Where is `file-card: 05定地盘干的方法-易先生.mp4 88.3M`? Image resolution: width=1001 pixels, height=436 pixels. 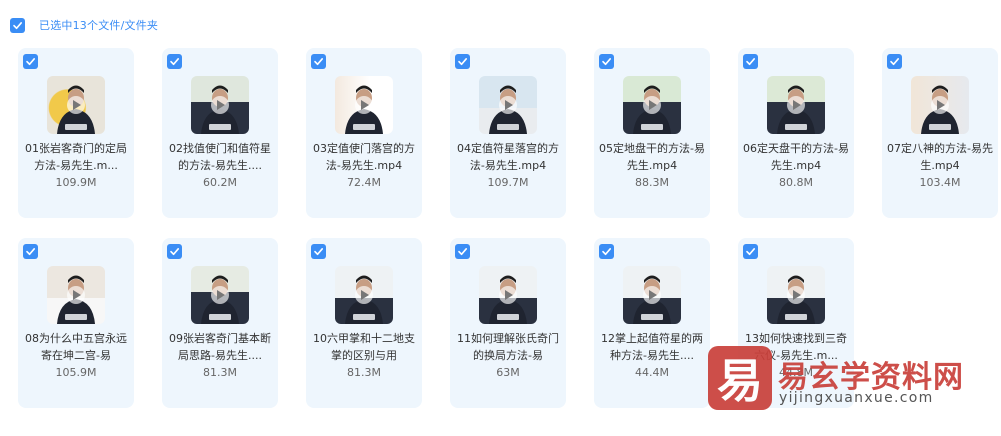 file-card: 05定地盘干的方法-易先生.mp4 88.3M is located at coordinates (652, 133).